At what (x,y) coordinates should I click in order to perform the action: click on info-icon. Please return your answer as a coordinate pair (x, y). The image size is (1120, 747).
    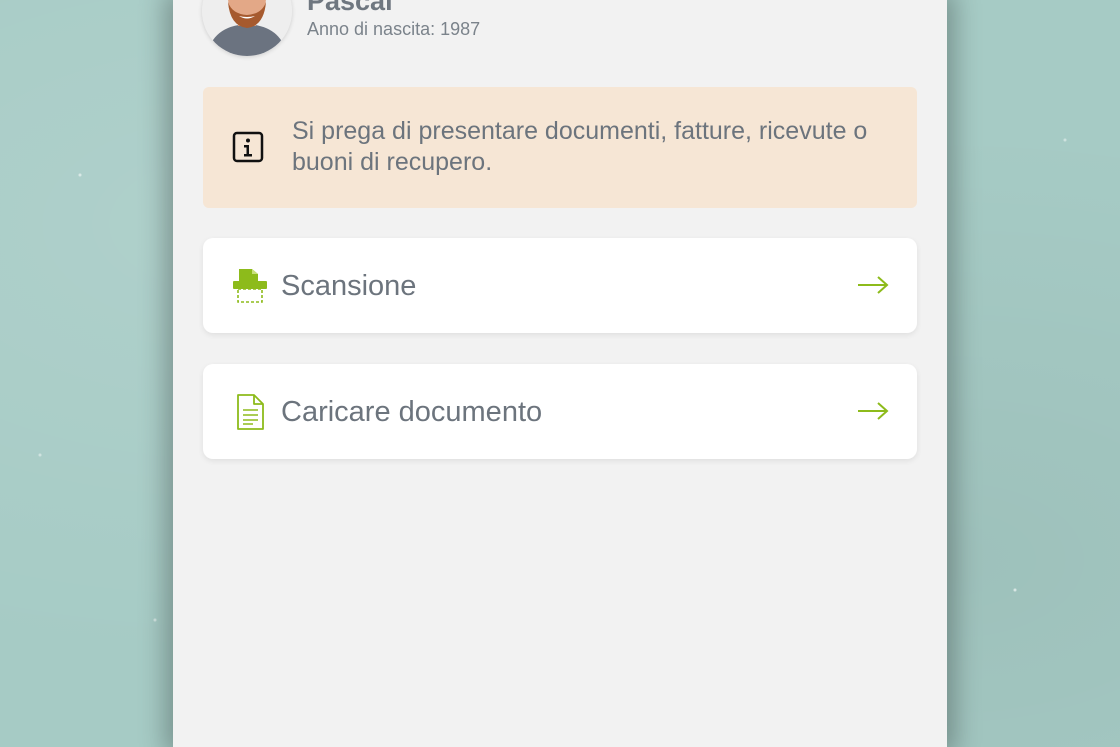
    Looking at the image, I should click on (248, 147).